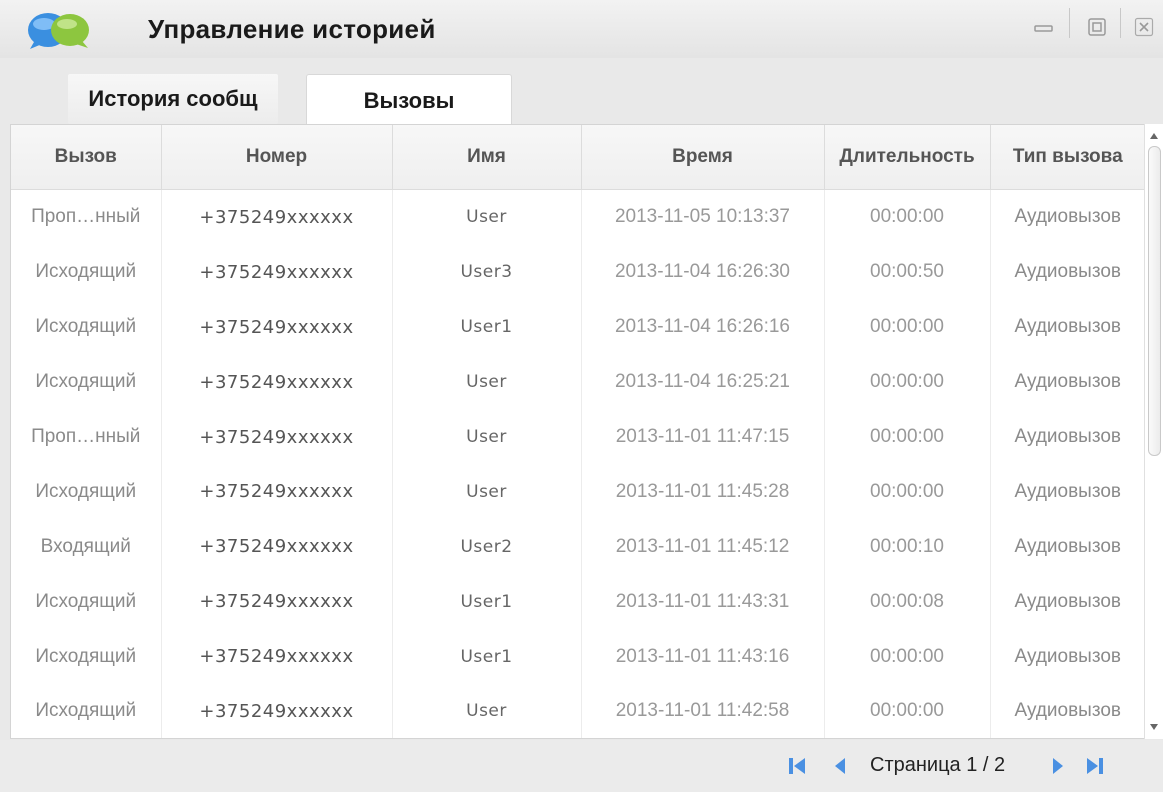  Describe the element at coordinates (173, 99) in the screenshot. I see `tab-message-history: История сообщ` at that location.